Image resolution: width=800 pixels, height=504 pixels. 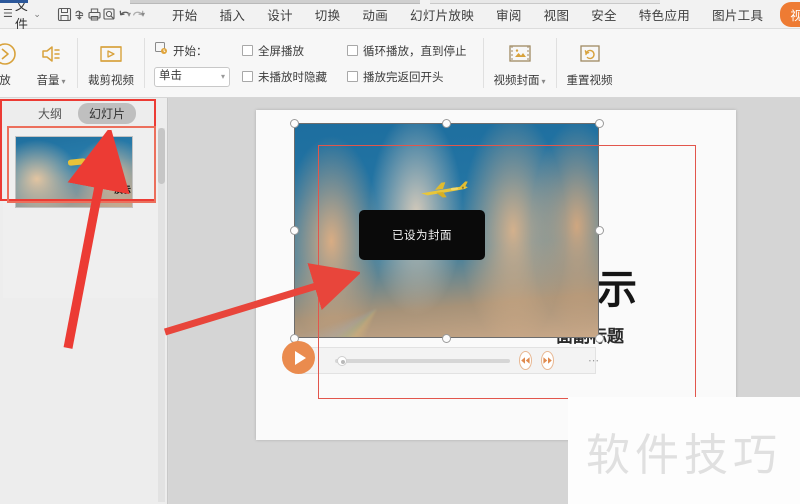 What do you see at coordinates (161, 156) in the screenshot?
I see `scrollbar-thumb` at bounding box center [161, 156].